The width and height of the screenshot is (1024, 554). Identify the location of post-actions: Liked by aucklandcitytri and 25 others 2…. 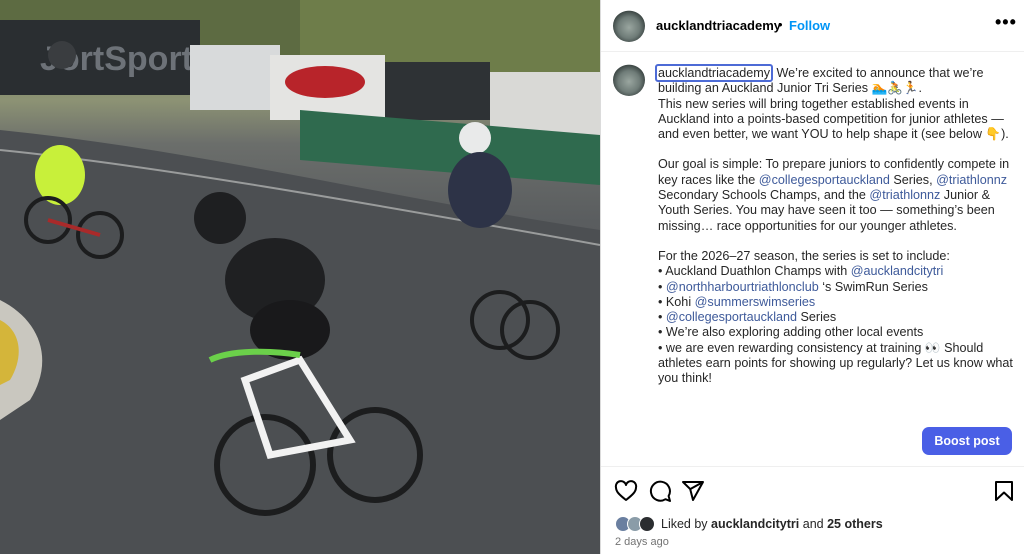
(812, 510).